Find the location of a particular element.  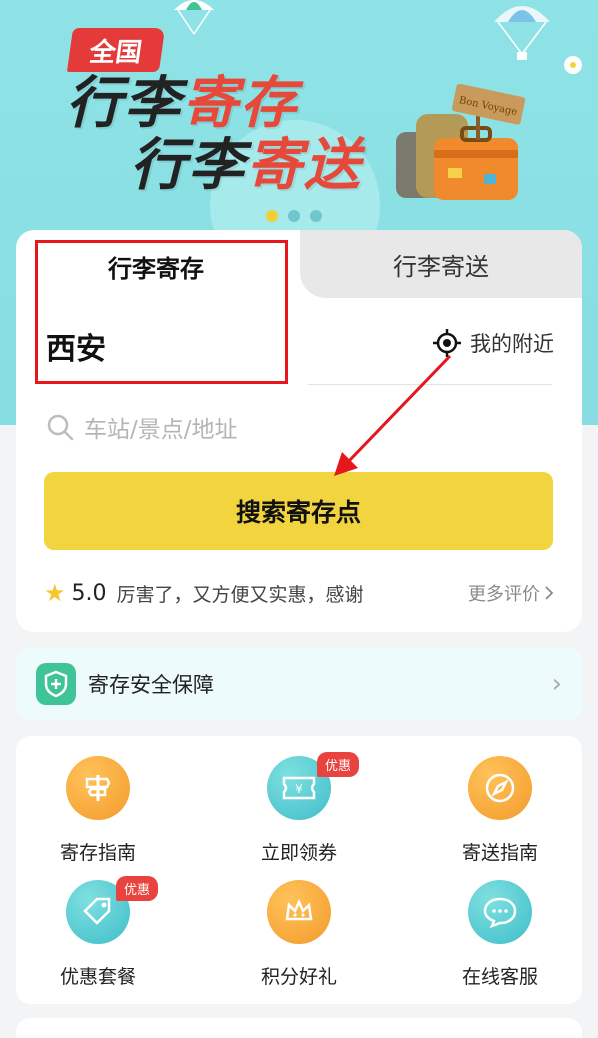

carousel-indicator is located at coordinates (294, 216).